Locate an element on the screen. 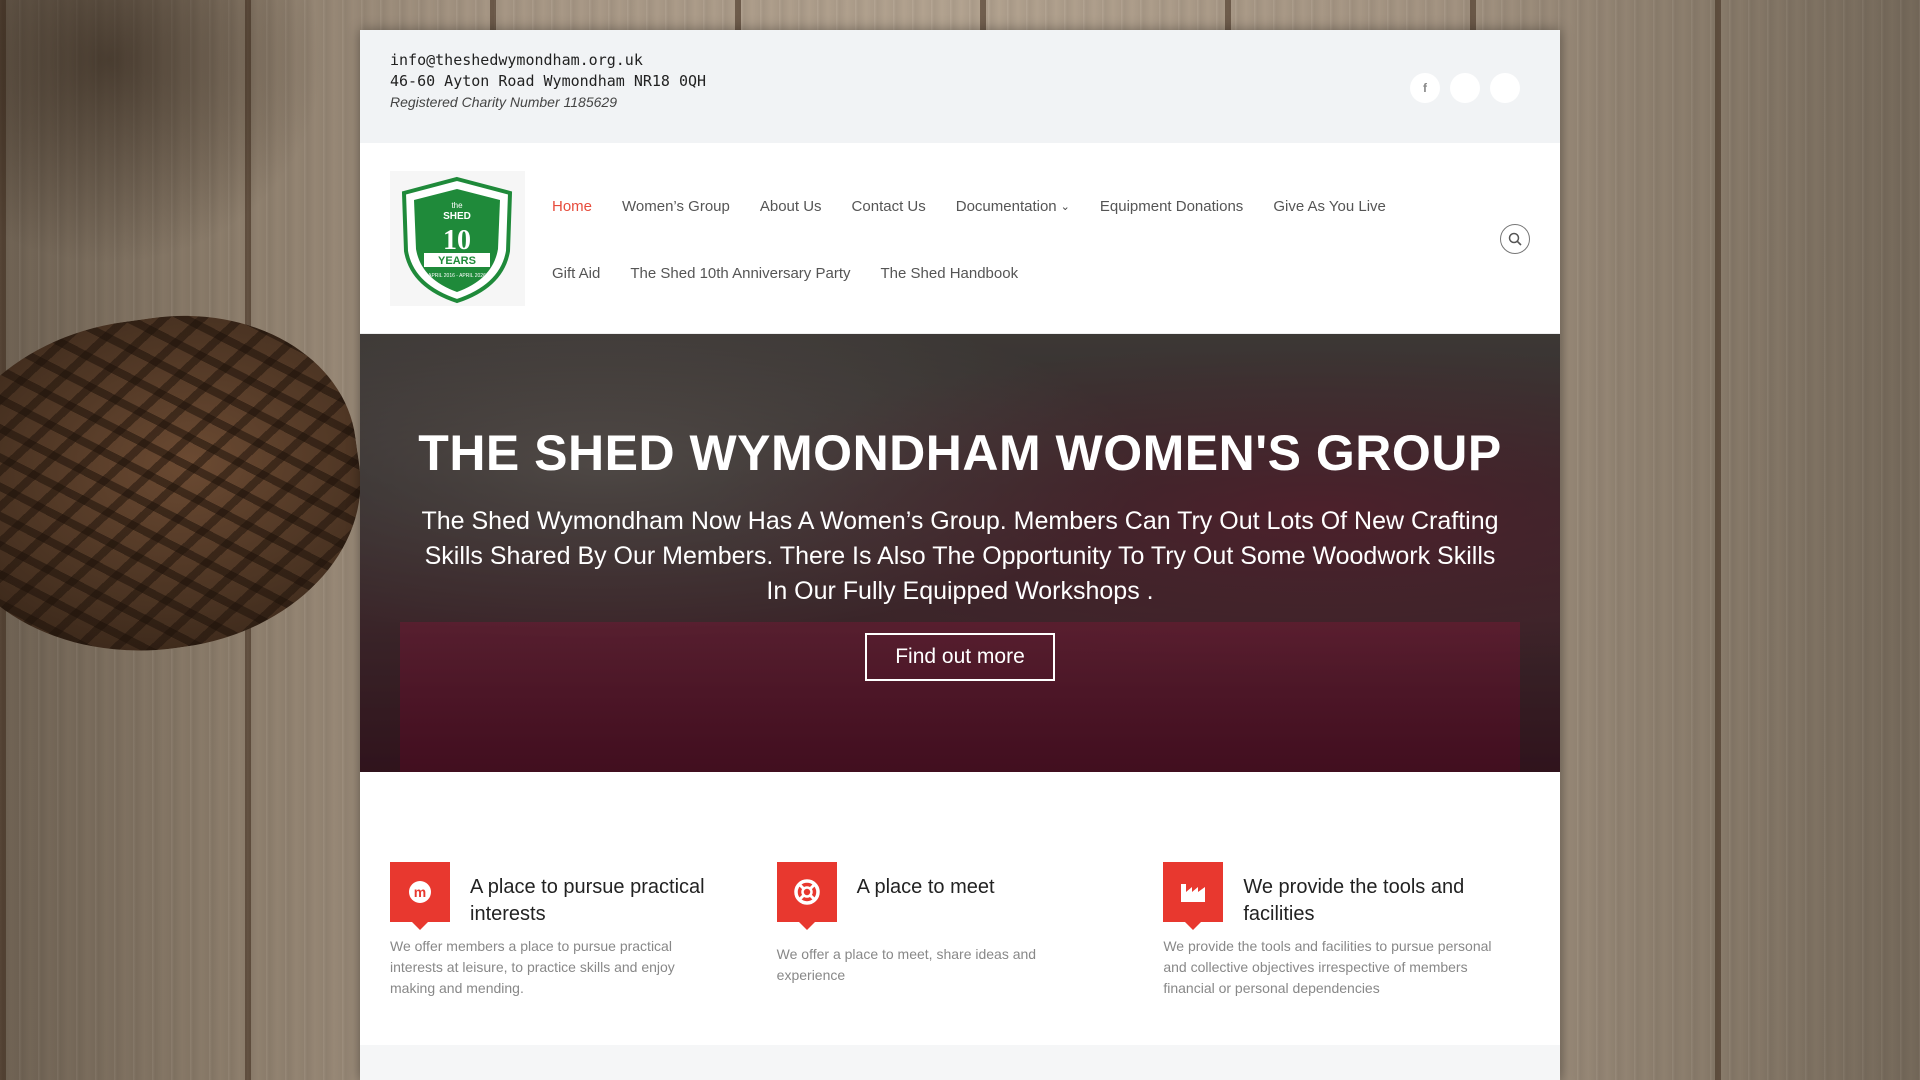 This screenshot has height=1080, width=1920. facebook-icon: f is located at coordinates (1425, 88).